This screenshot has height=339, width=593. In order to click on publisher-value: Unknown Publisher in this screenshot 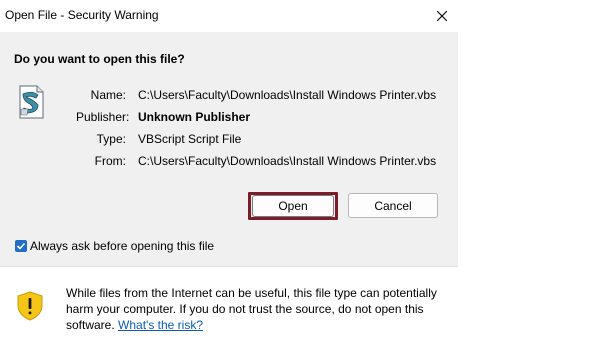, I will do `click(194, 117)`.